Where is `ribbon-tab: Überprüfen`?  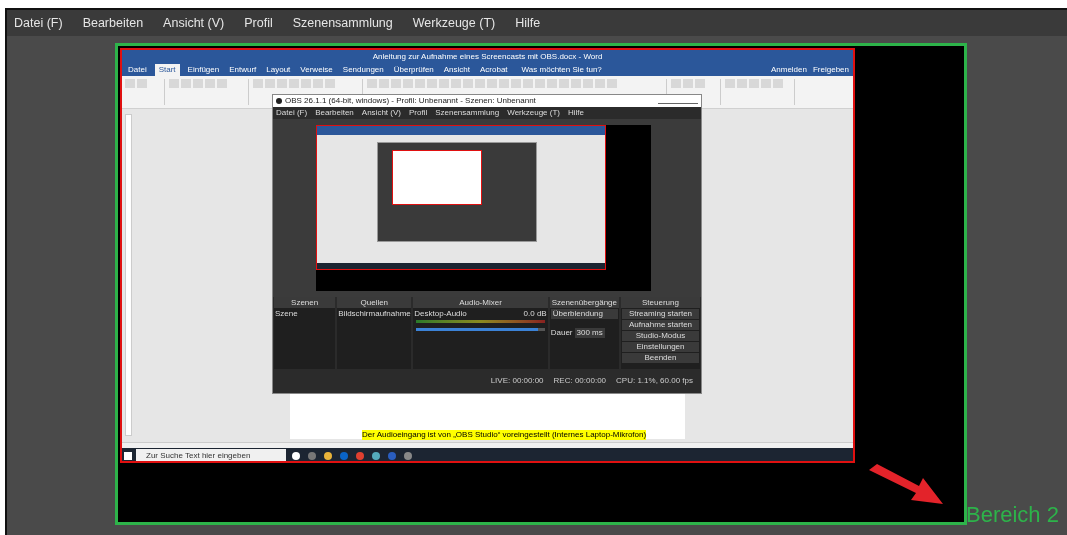 ribbon-tab: Überprüfen is located at coordinates (413, 70).